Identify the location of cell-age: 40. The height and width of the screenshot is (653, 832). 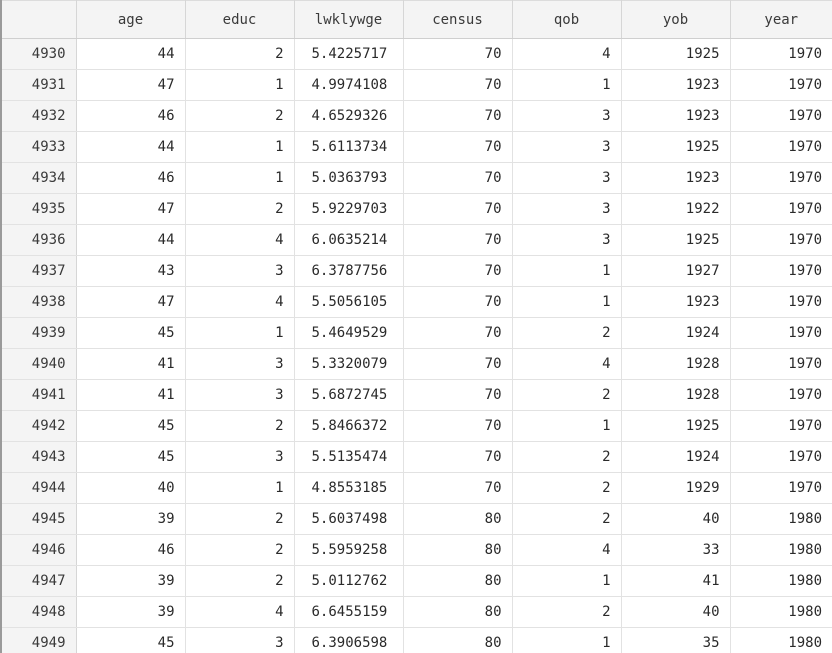
(131, 488).